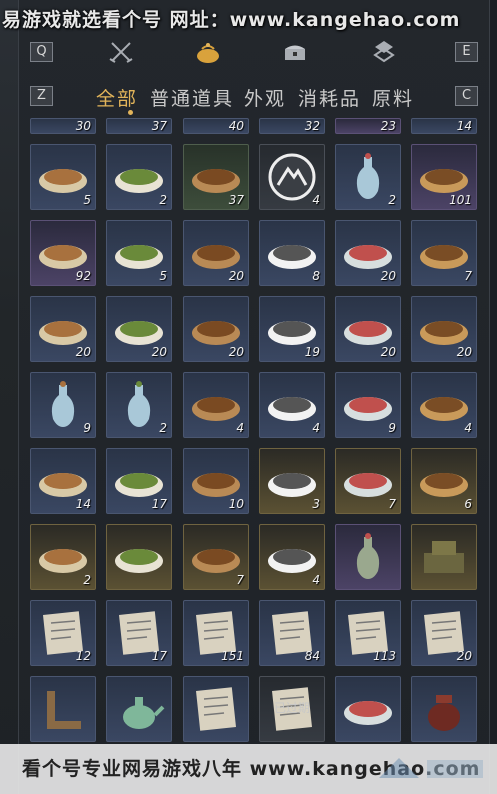  I want to click on item-count: 19, so click(312, 352).